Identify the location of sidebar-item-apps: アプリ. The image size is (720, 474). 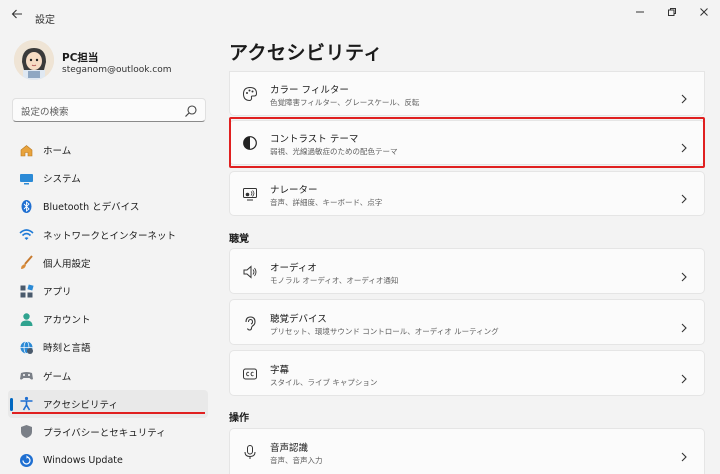
(108, 291).